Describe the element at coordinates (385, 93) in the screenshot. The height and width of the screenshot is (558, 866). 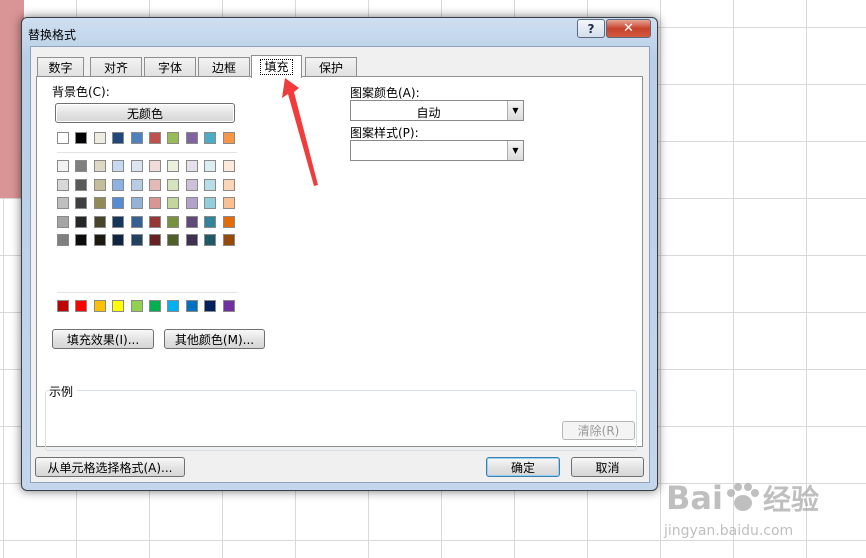
I see `pattern-color-label: 图案颜色(A):` at that location.